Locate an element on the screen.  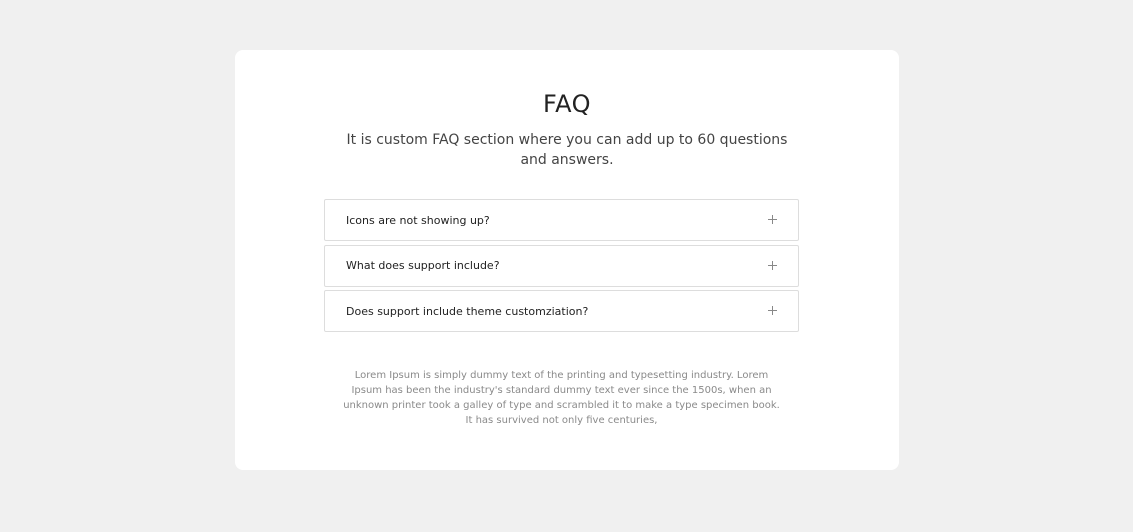
faq-question: Icons are not showing up? is located at coordinates (418, 220).